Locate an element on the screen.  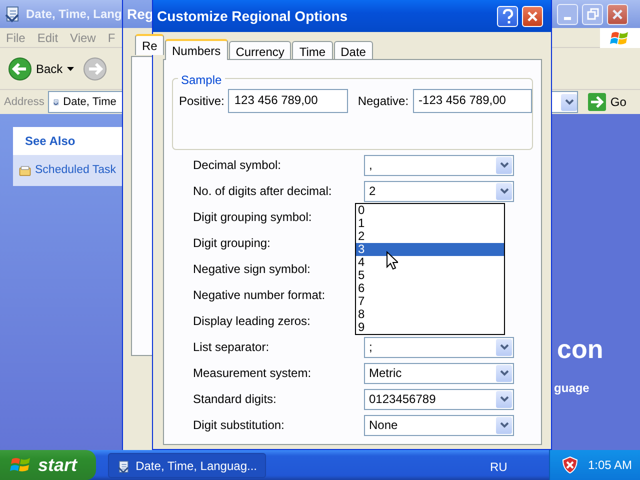
dropdown: 0123456789 is located at coordinates (439, 399).